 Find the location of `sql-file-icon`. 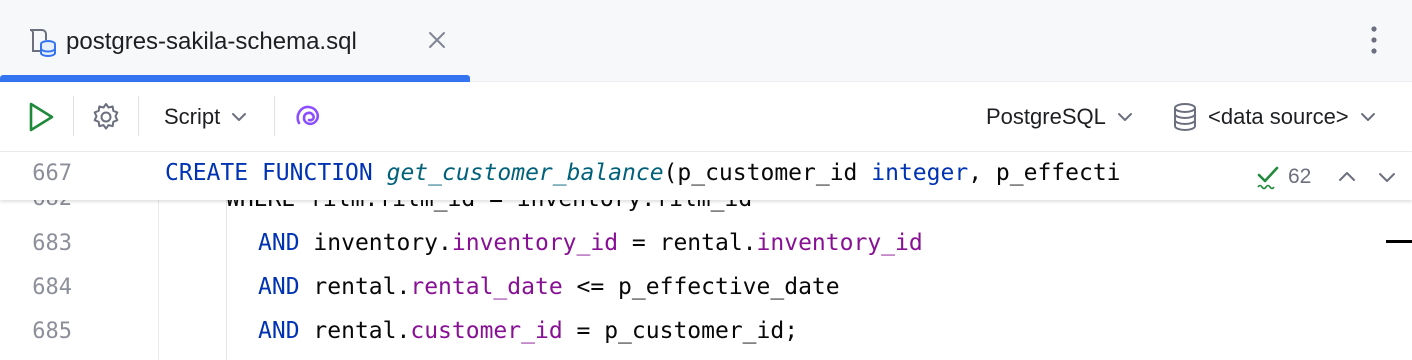

sql-file-icon is located at coordinates (42, 43).